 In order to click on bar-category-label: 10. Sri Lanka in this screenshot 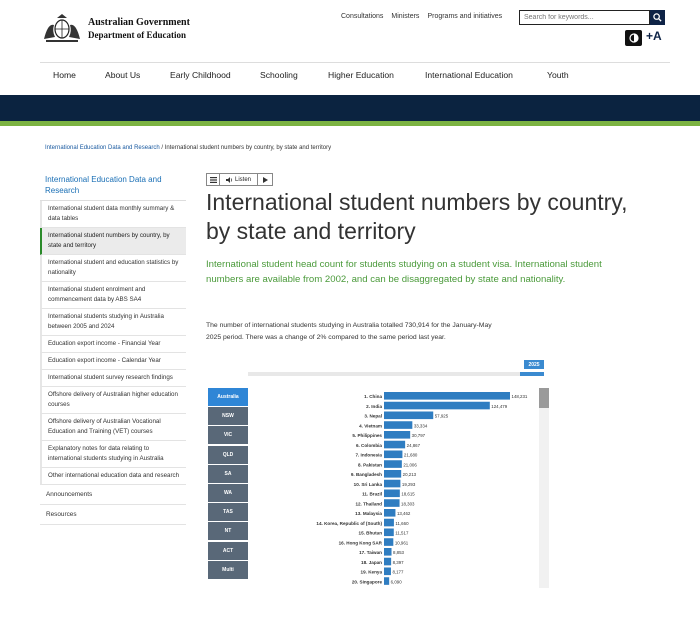, I will do `click(368, 484)`.